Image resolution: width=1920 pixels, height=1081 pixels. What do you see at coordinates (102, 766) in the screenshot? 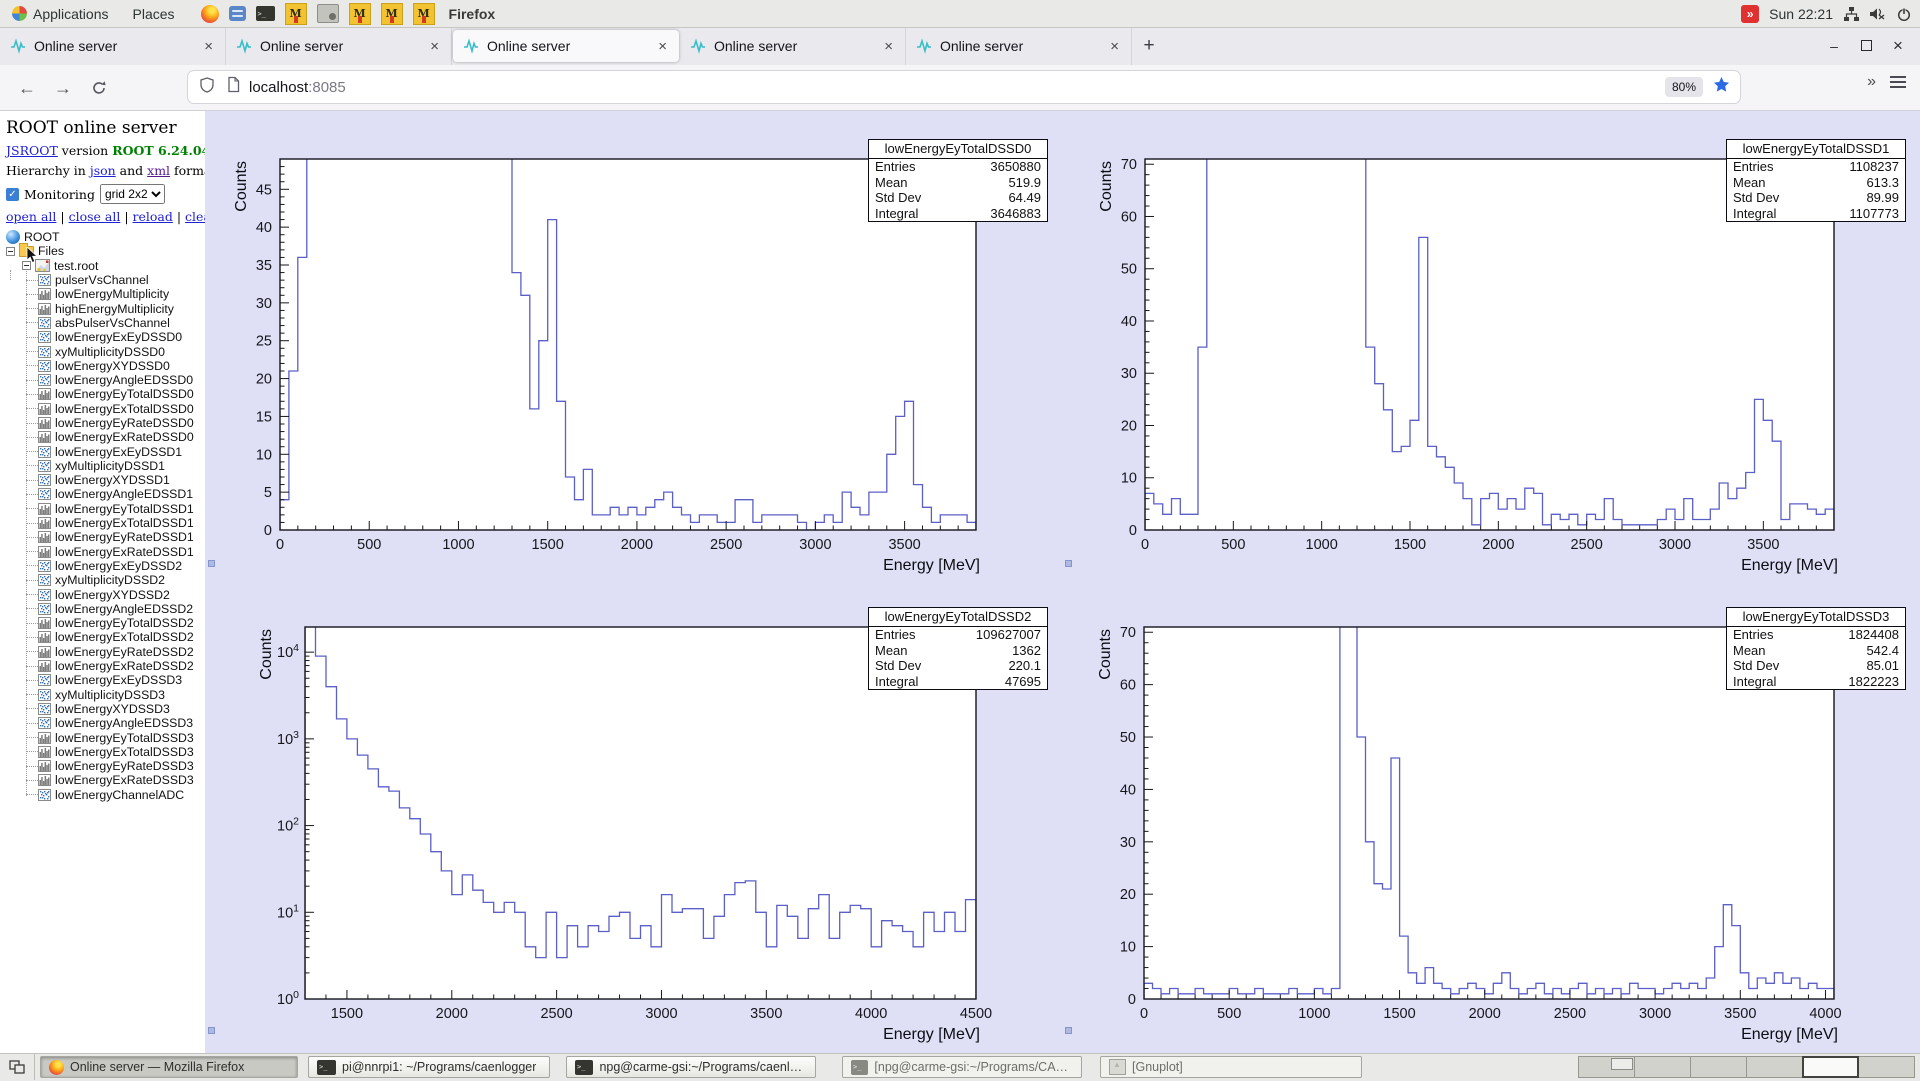
I see `tree-item-lowEnergyEyRateDSSD3: lowEnergyEyRateDSSD3` at bounding box center [102, 766].